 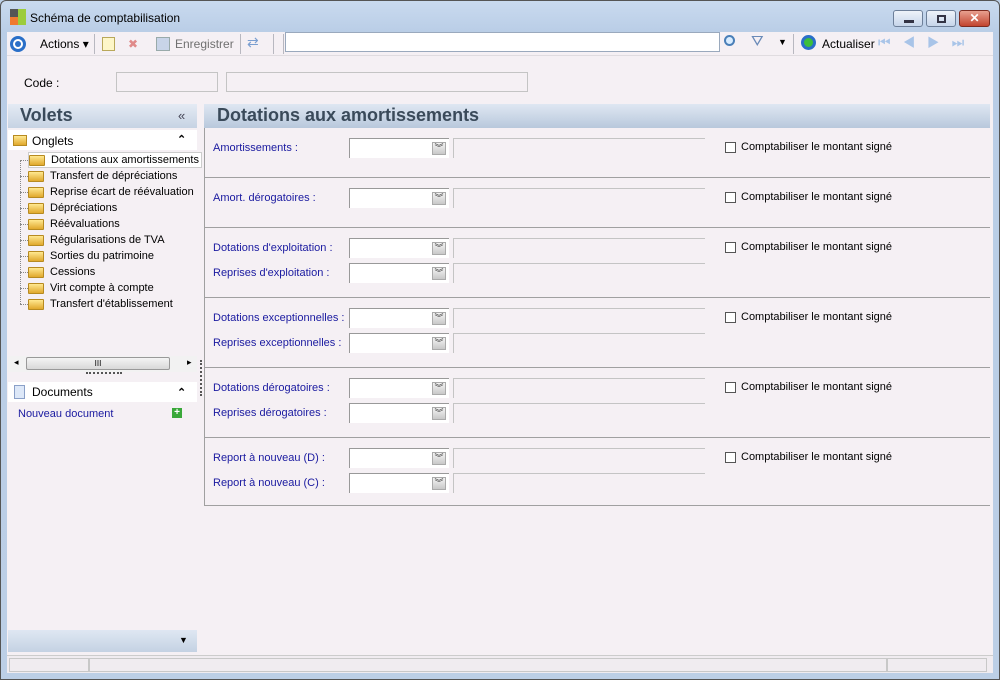 What do you see at coordinates (60, 44) in the screenshot?
I see `actions-label: Actions` at bounding box center [60, 44].